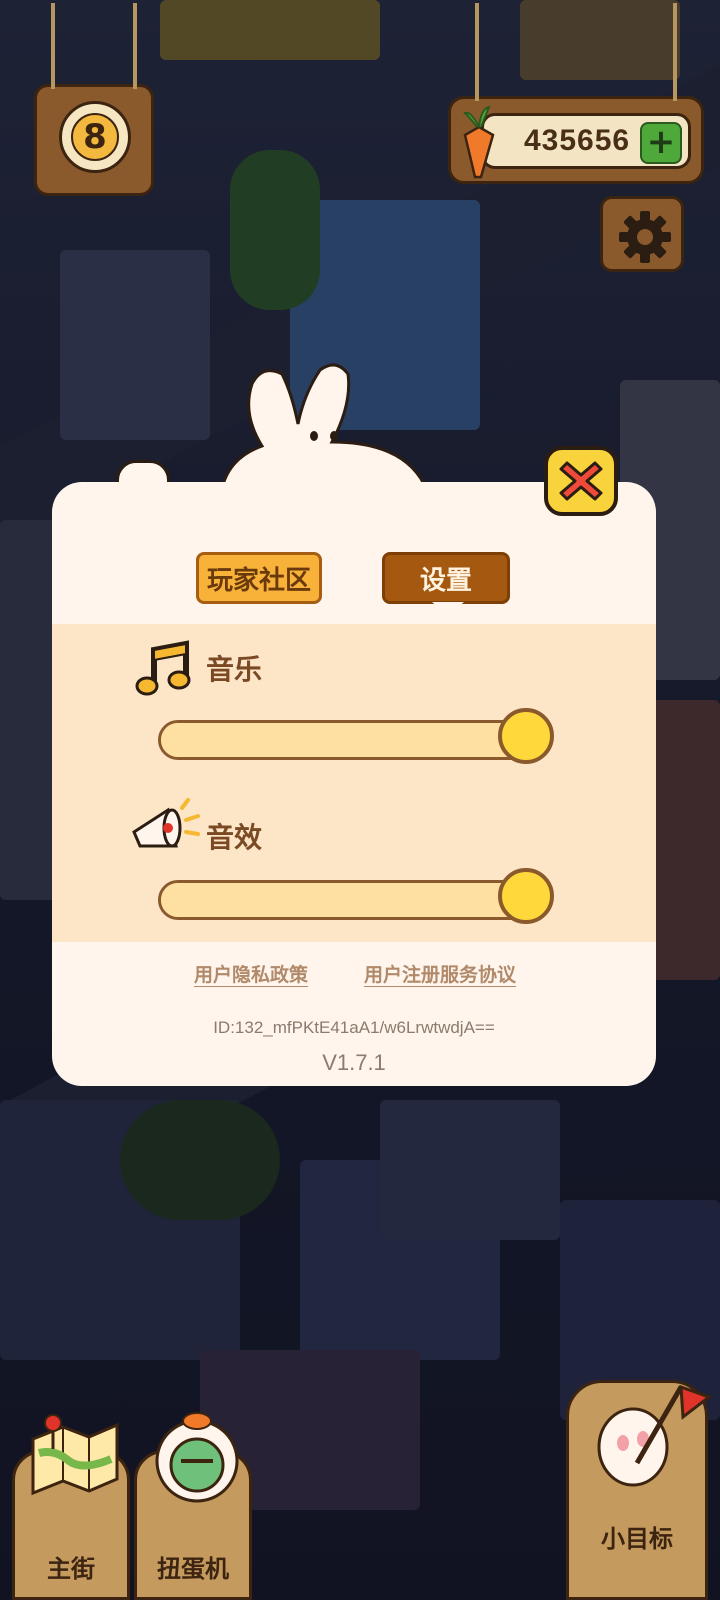  I want to click on currency-value: 435656, so click(577, 140).